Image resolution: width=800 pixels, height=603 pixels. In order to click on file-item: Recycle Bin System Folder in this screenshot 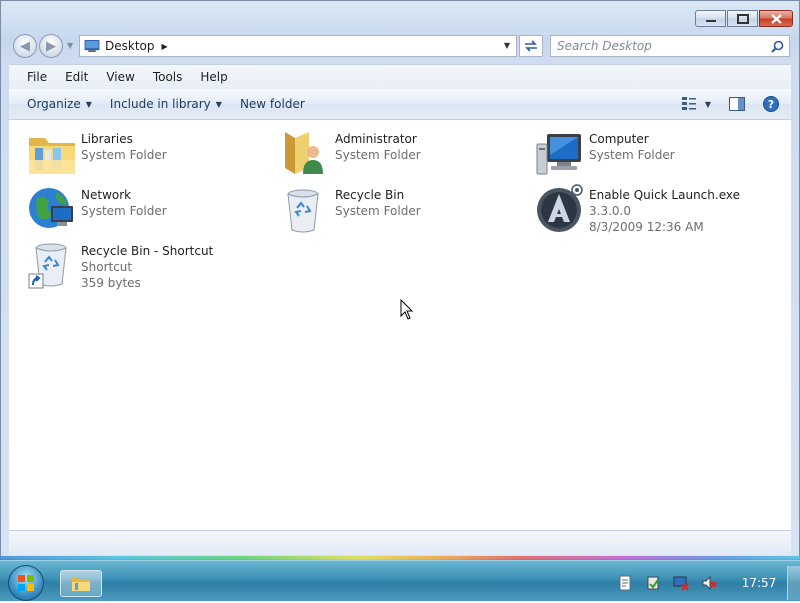, I will do `click(351, 209)`.